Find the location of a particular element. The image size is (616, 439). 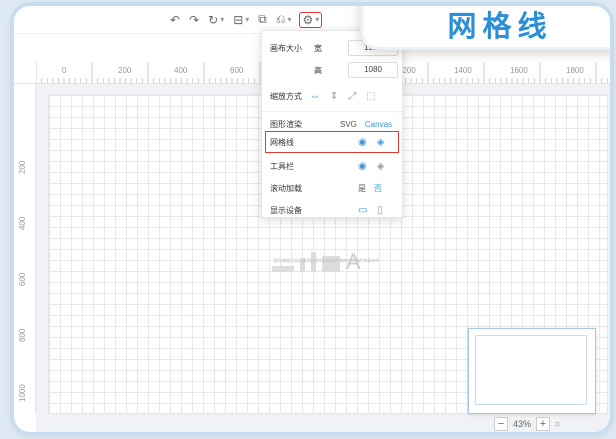

ruler-top-label: 1800 is located at coordinates (575, 70).